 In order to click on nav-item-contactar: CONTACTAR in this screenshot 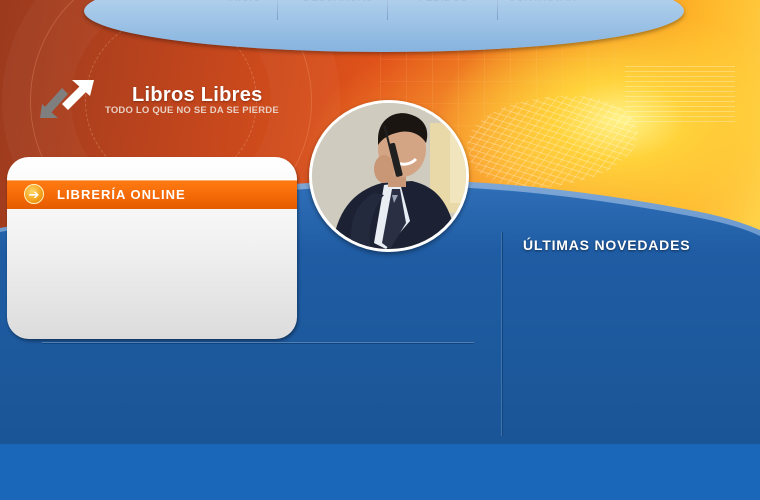, I will do `click(542, 11)`.